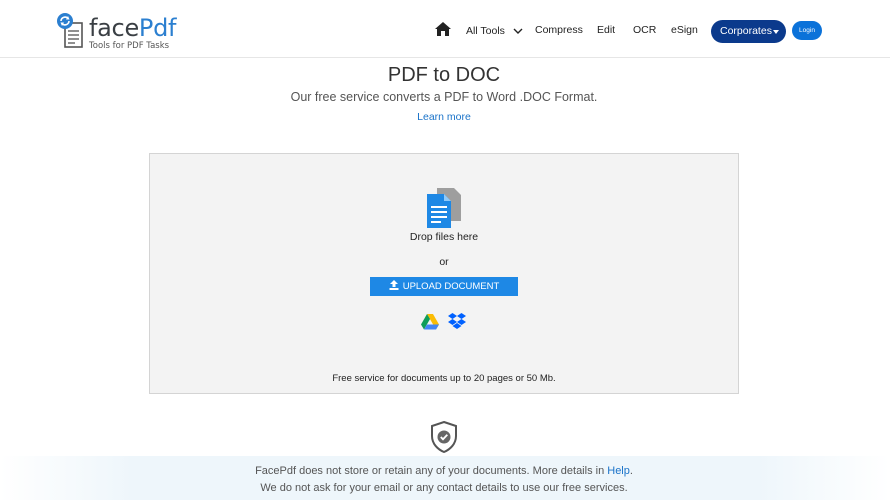 The image size is (890, 500). What do you see at coordinates (644, 30) in the screenshot?
I see `nav-ocr: OCR` at bounding box center [644, 30].